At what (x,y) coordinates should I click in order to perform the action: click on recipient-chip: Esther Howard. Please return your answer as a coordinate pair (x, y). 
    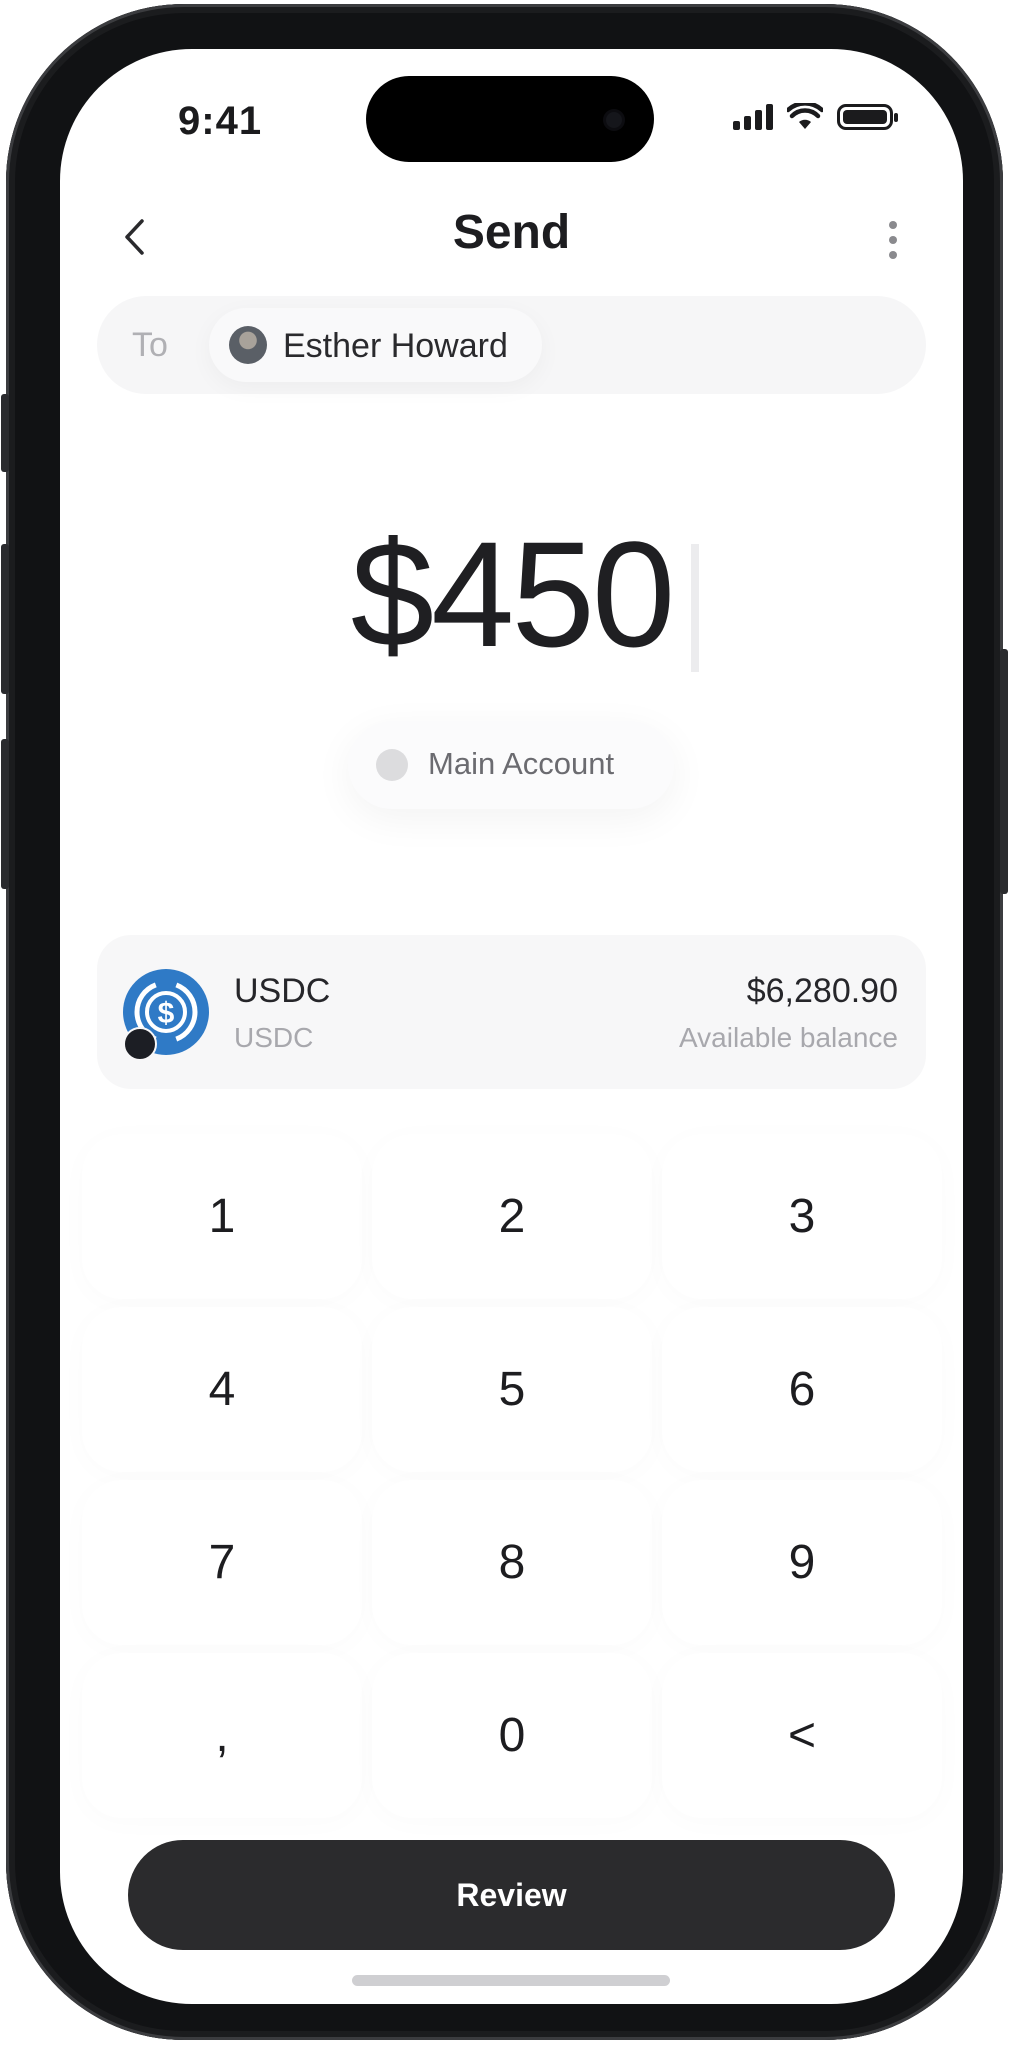
    Looking at the image, I should click on (375, 345).